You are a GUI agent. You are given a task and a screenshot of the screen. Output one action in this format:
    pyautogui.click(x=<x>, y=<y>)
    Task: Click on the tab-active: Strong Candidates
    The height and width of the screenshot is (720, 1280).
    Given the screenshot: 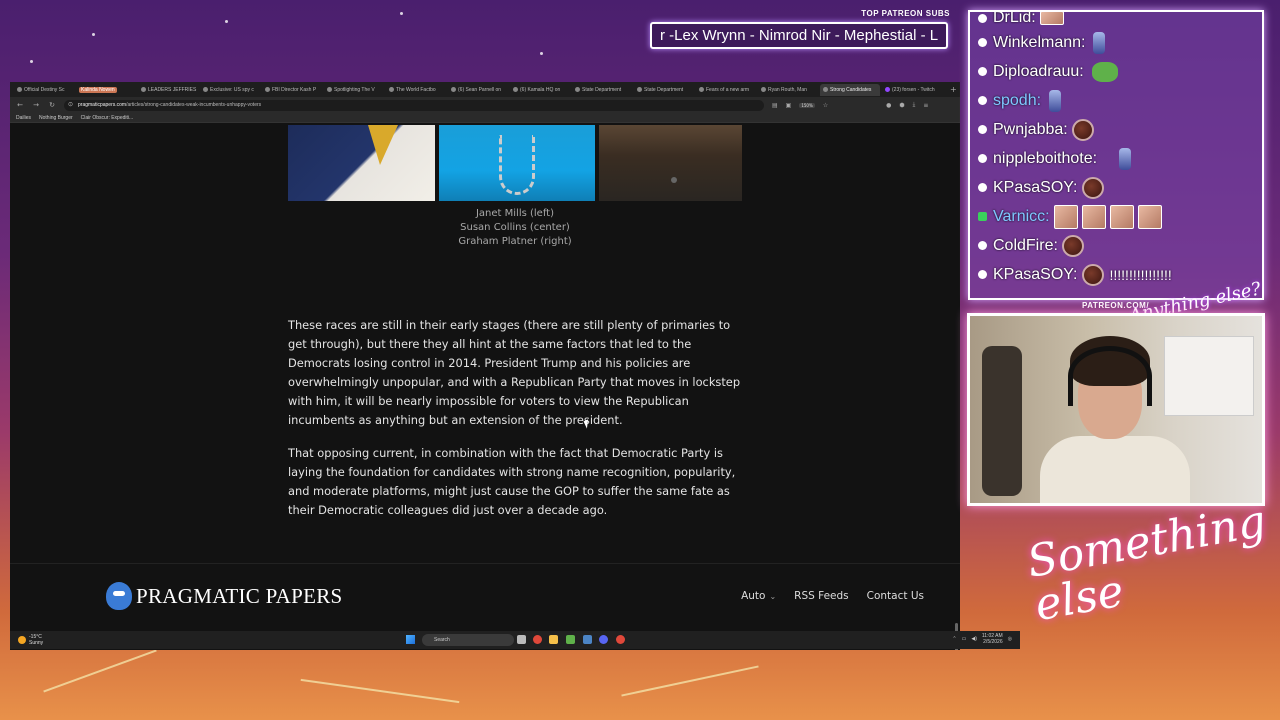 What is the action you would take?
    pyautogui.click(x=850, y=89)
    